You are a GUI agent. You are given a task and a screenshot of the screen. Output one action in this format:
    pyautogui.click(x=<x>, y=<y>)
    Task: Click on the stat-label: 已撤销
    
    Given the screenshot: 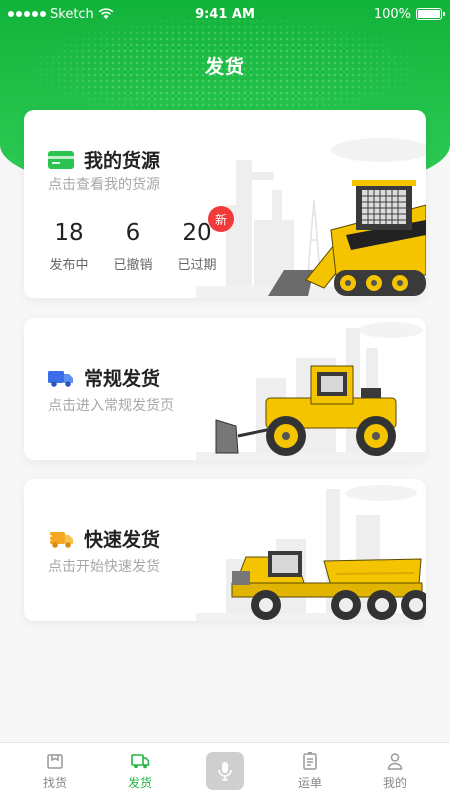 What is the action you would take?
    pyautogui.click(x=133, y=265)
    